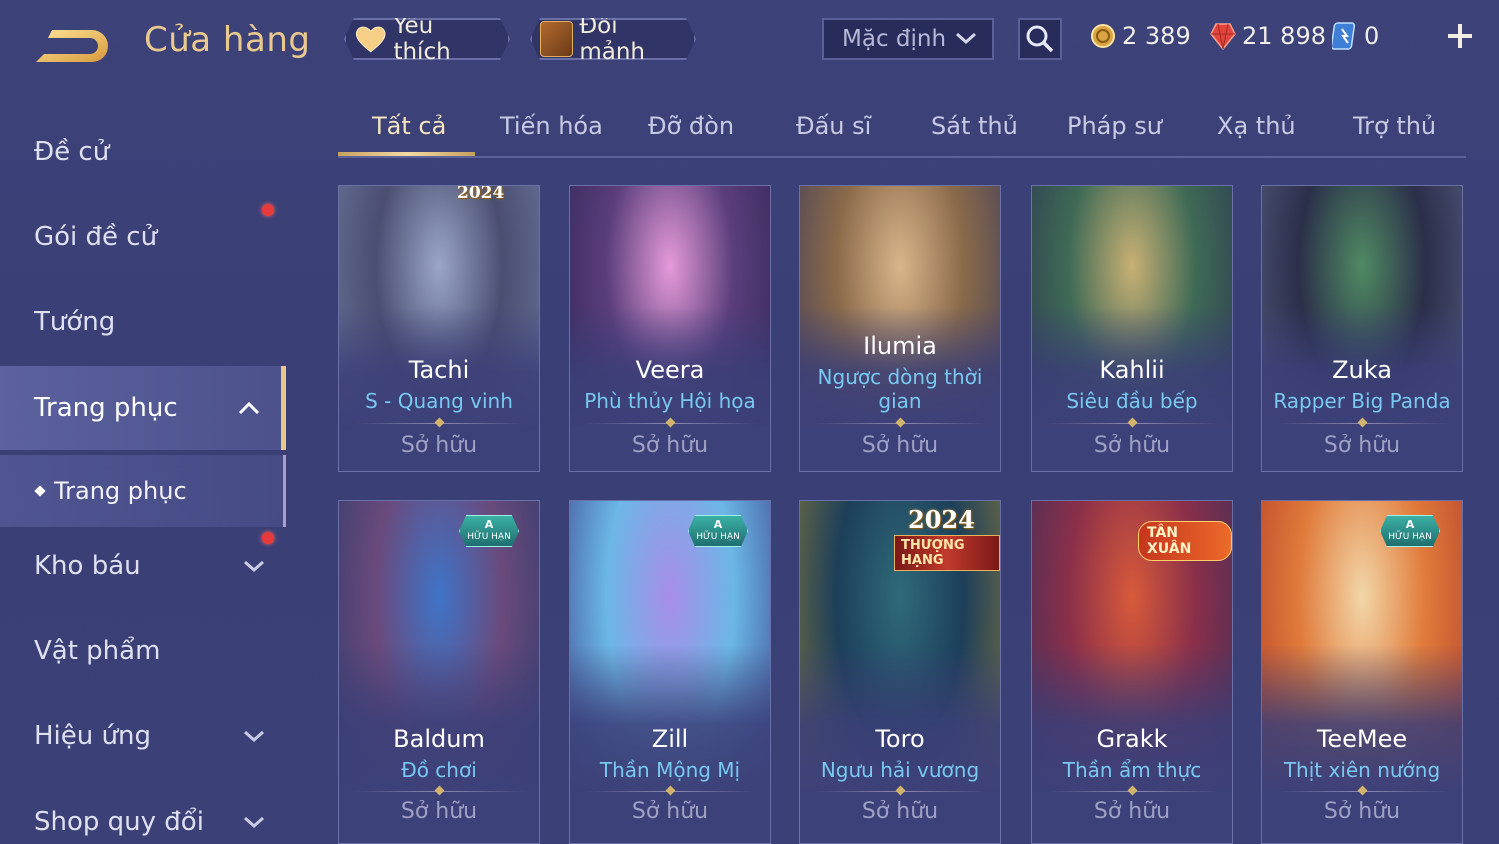 Image resolution: width=1499 pixels, height=844 pixels. What do you see at coordinates (439, 328) in the screenshot?
I see `skin-card-tachi: 2024 Tachi S - Quang vinh Sở hữu` at bounding box center [439, 328].